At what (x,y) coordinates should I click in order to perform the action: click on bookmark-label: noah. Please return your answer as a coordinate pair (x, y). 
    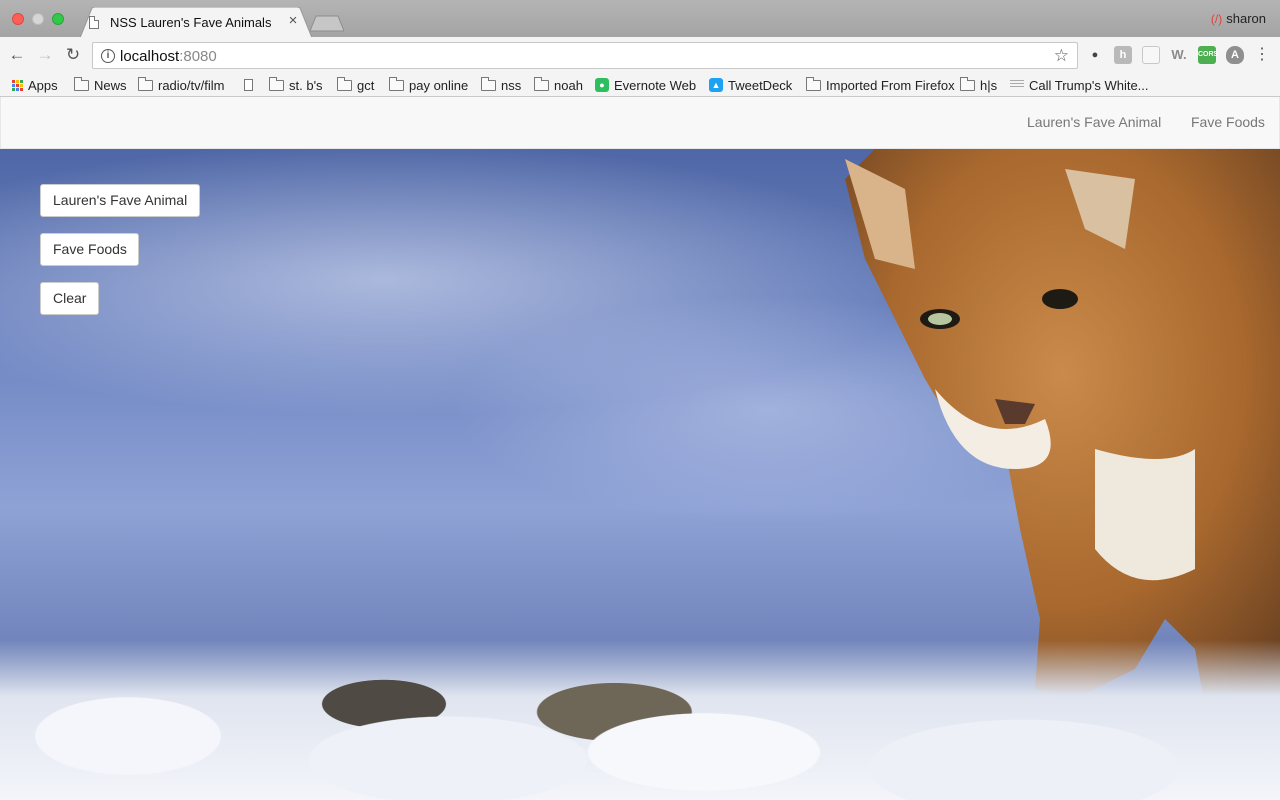
    Looking at the image, I should click on (568, 85).